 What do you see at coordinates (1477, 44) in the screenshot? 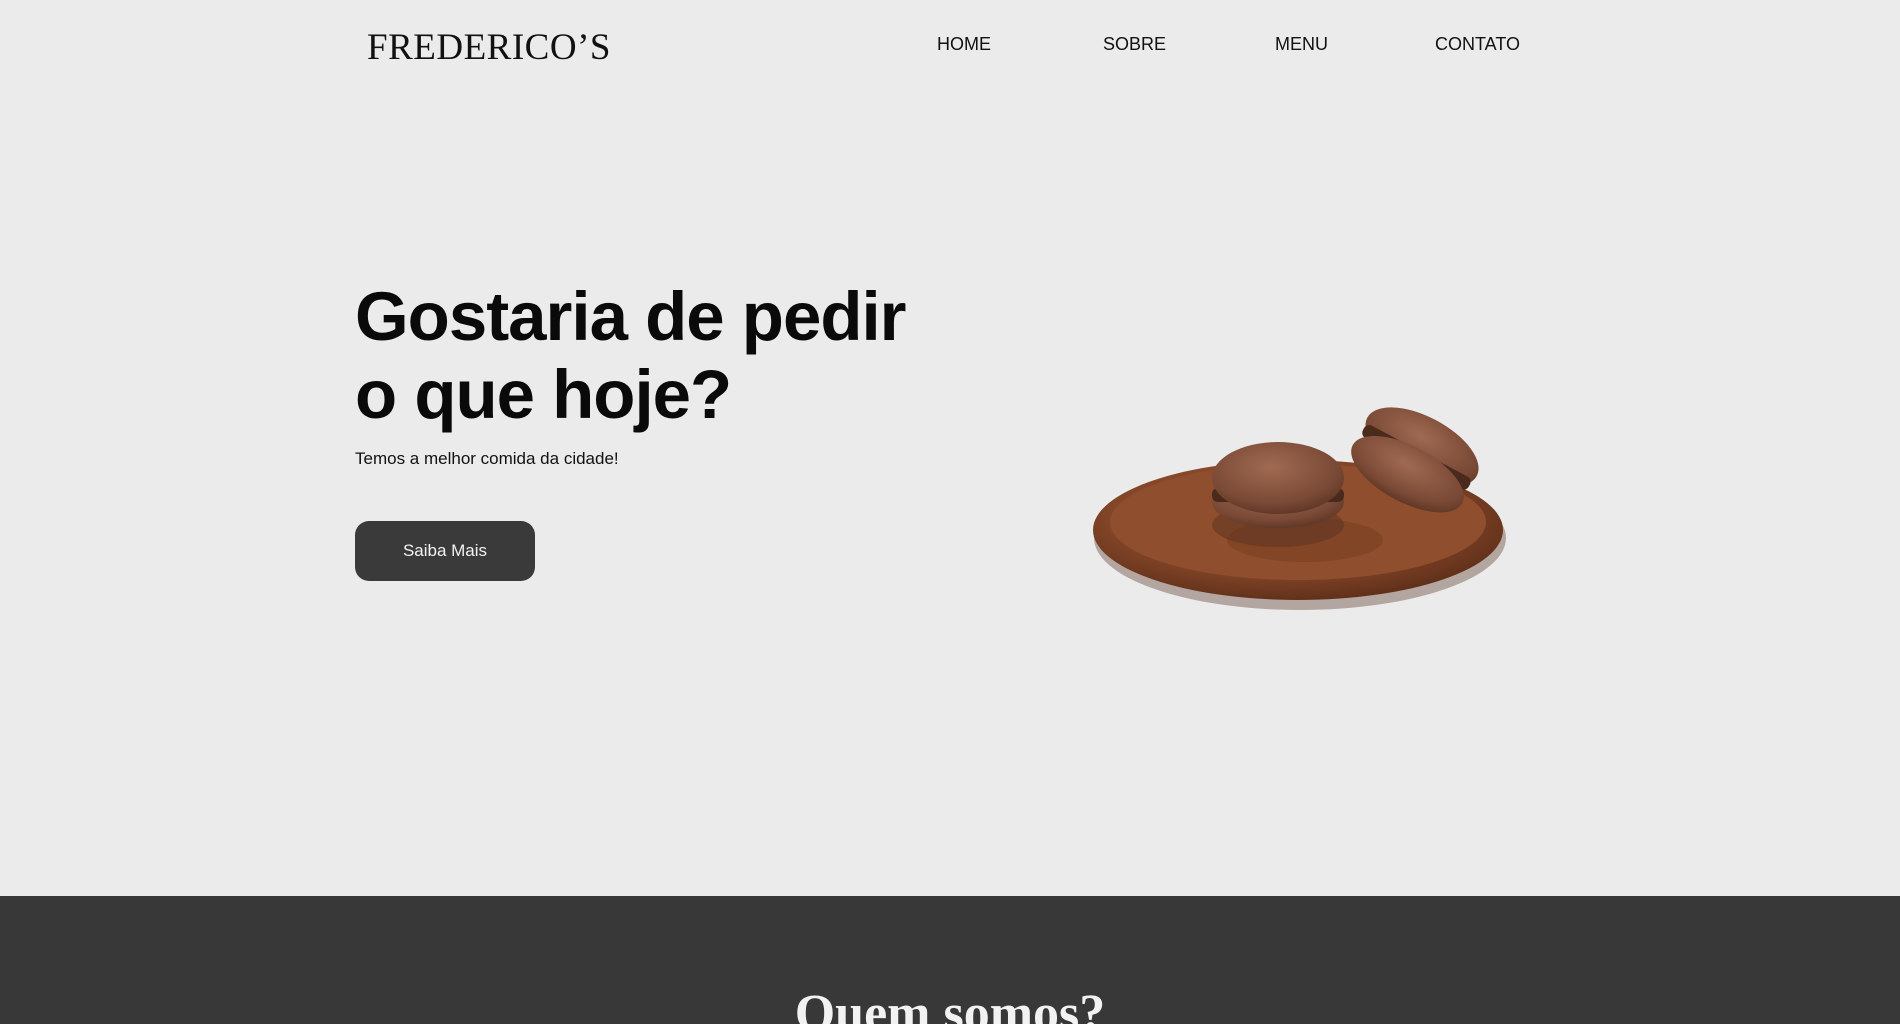
I see `nav-contato: CONTATO` at bounding box center [1477, 44].